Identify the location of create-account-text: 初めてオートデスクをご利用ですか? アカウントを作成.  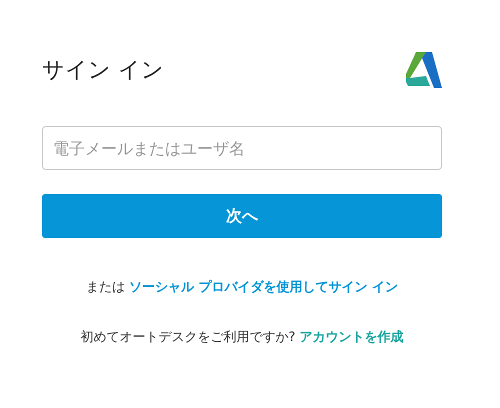
(242, 337).